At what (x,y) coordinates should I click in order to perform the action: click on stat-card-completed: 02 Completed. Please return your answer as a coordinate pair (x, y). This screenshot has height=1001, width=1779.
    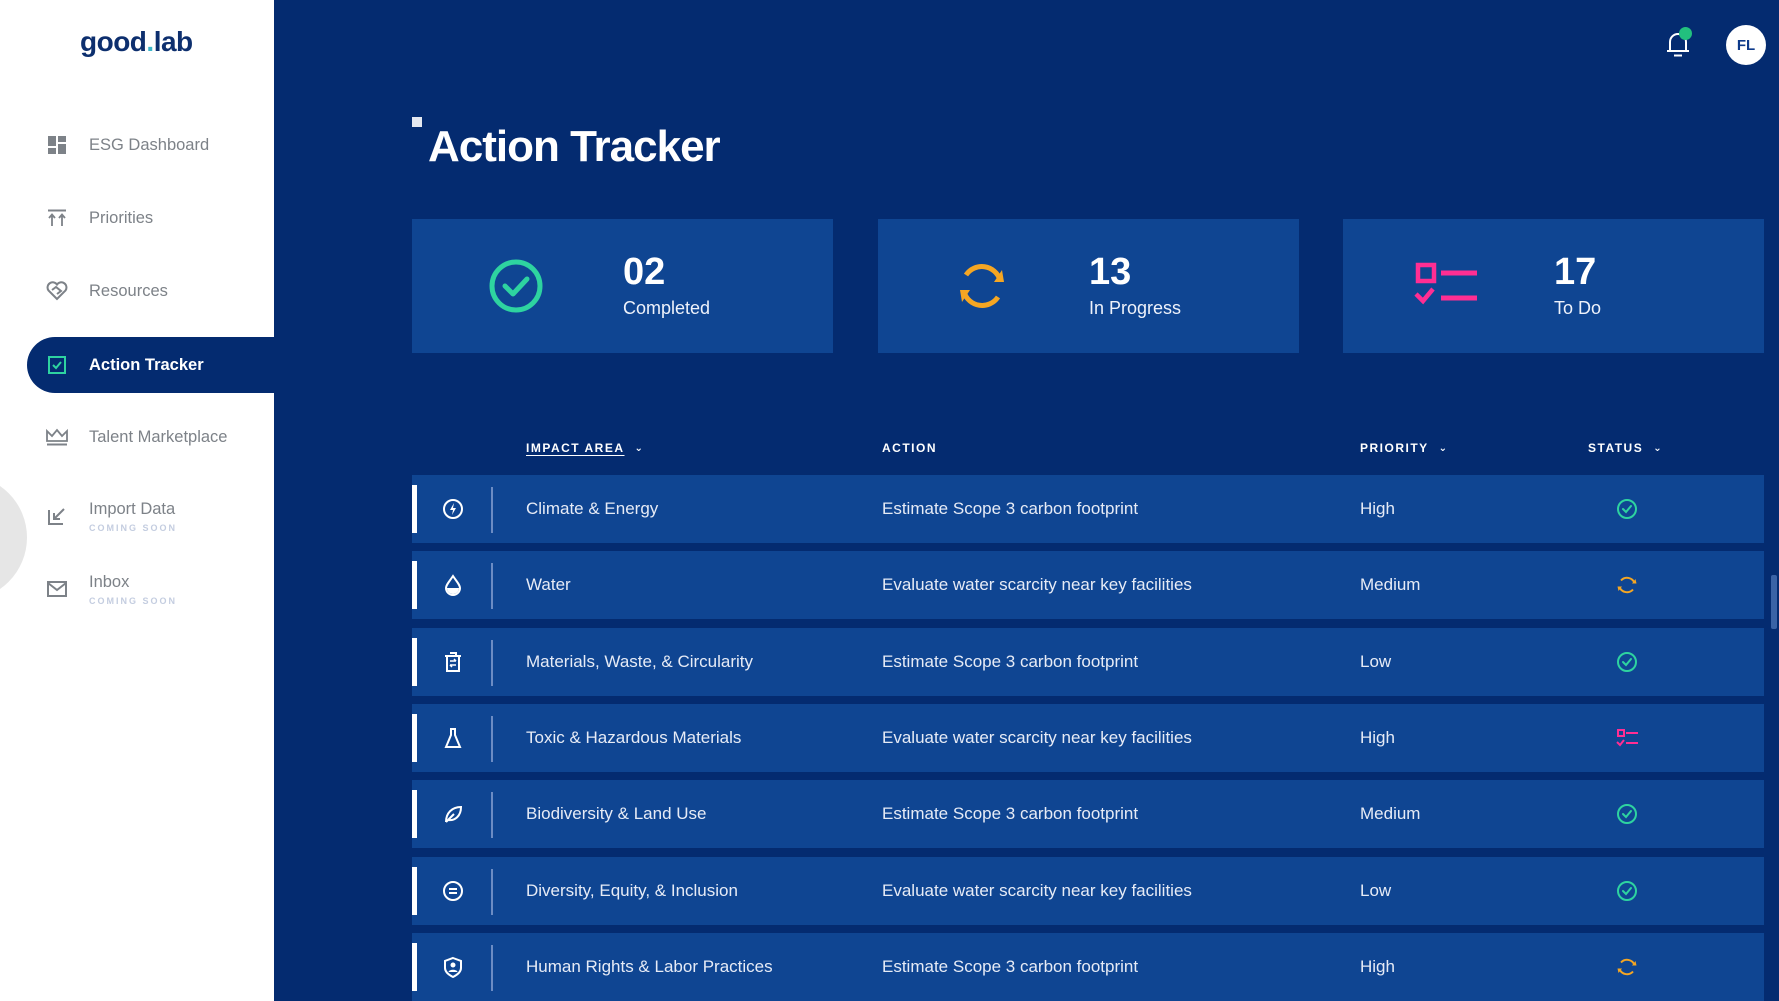
    Looking at the image, I should click on (622, 286).